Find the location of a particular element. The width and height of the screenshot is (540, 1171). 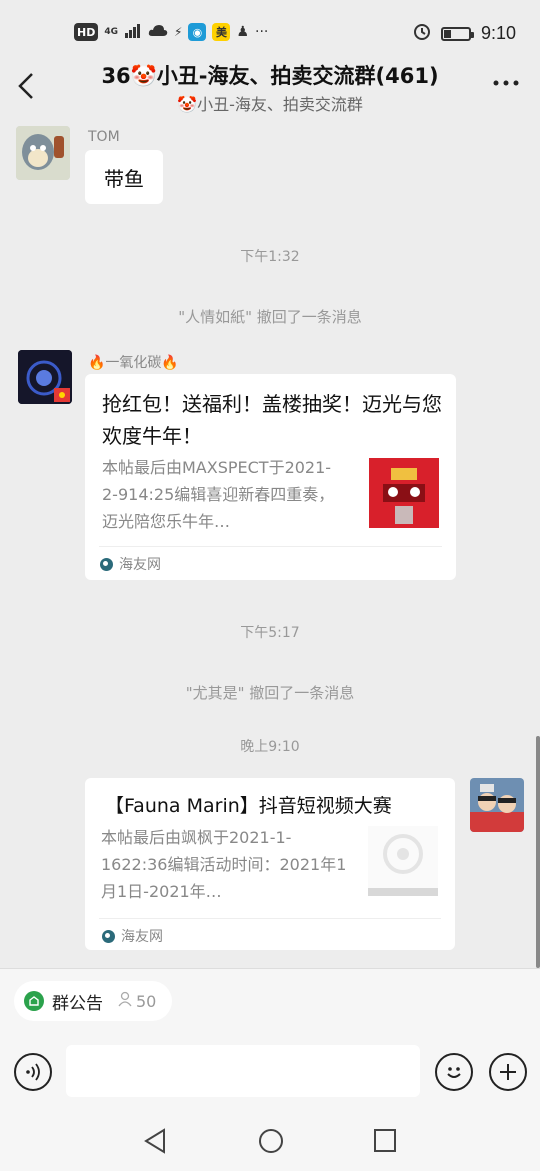

signal-label: 4G is located at coordinates (111, 32).